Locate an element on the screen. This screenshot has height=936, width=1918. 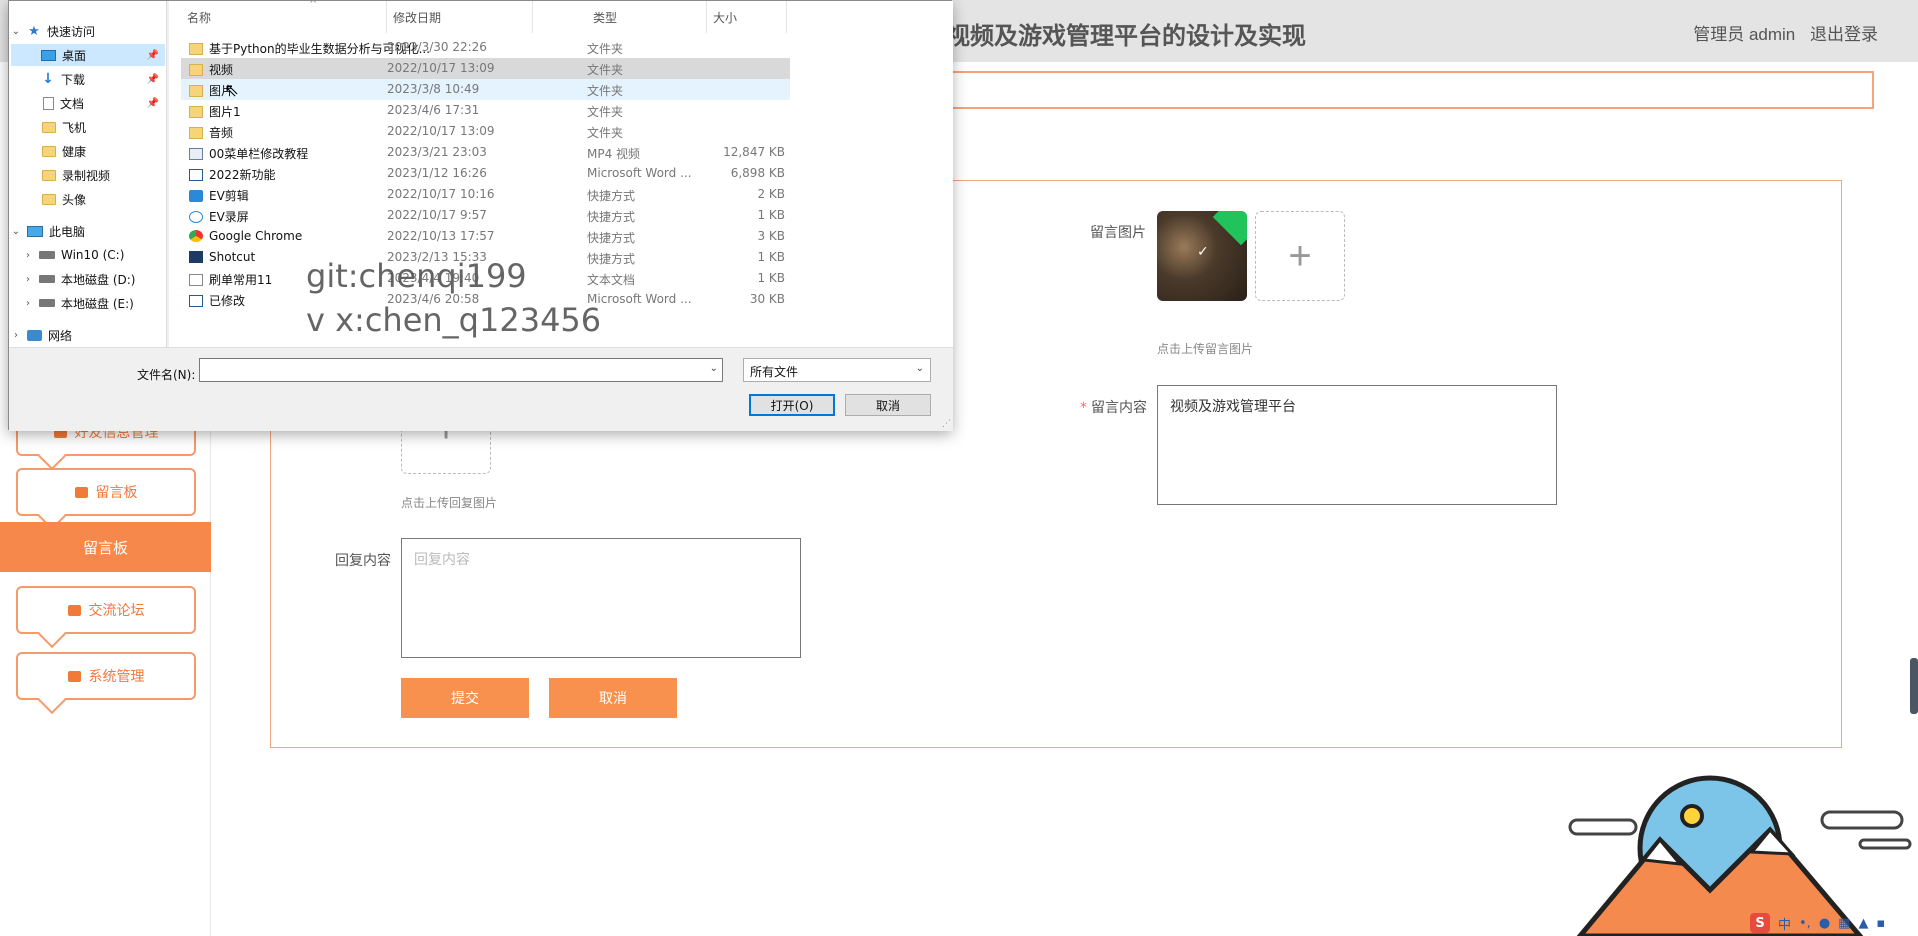
grid-icon: ▪ is located at coordinates (1880, 923).